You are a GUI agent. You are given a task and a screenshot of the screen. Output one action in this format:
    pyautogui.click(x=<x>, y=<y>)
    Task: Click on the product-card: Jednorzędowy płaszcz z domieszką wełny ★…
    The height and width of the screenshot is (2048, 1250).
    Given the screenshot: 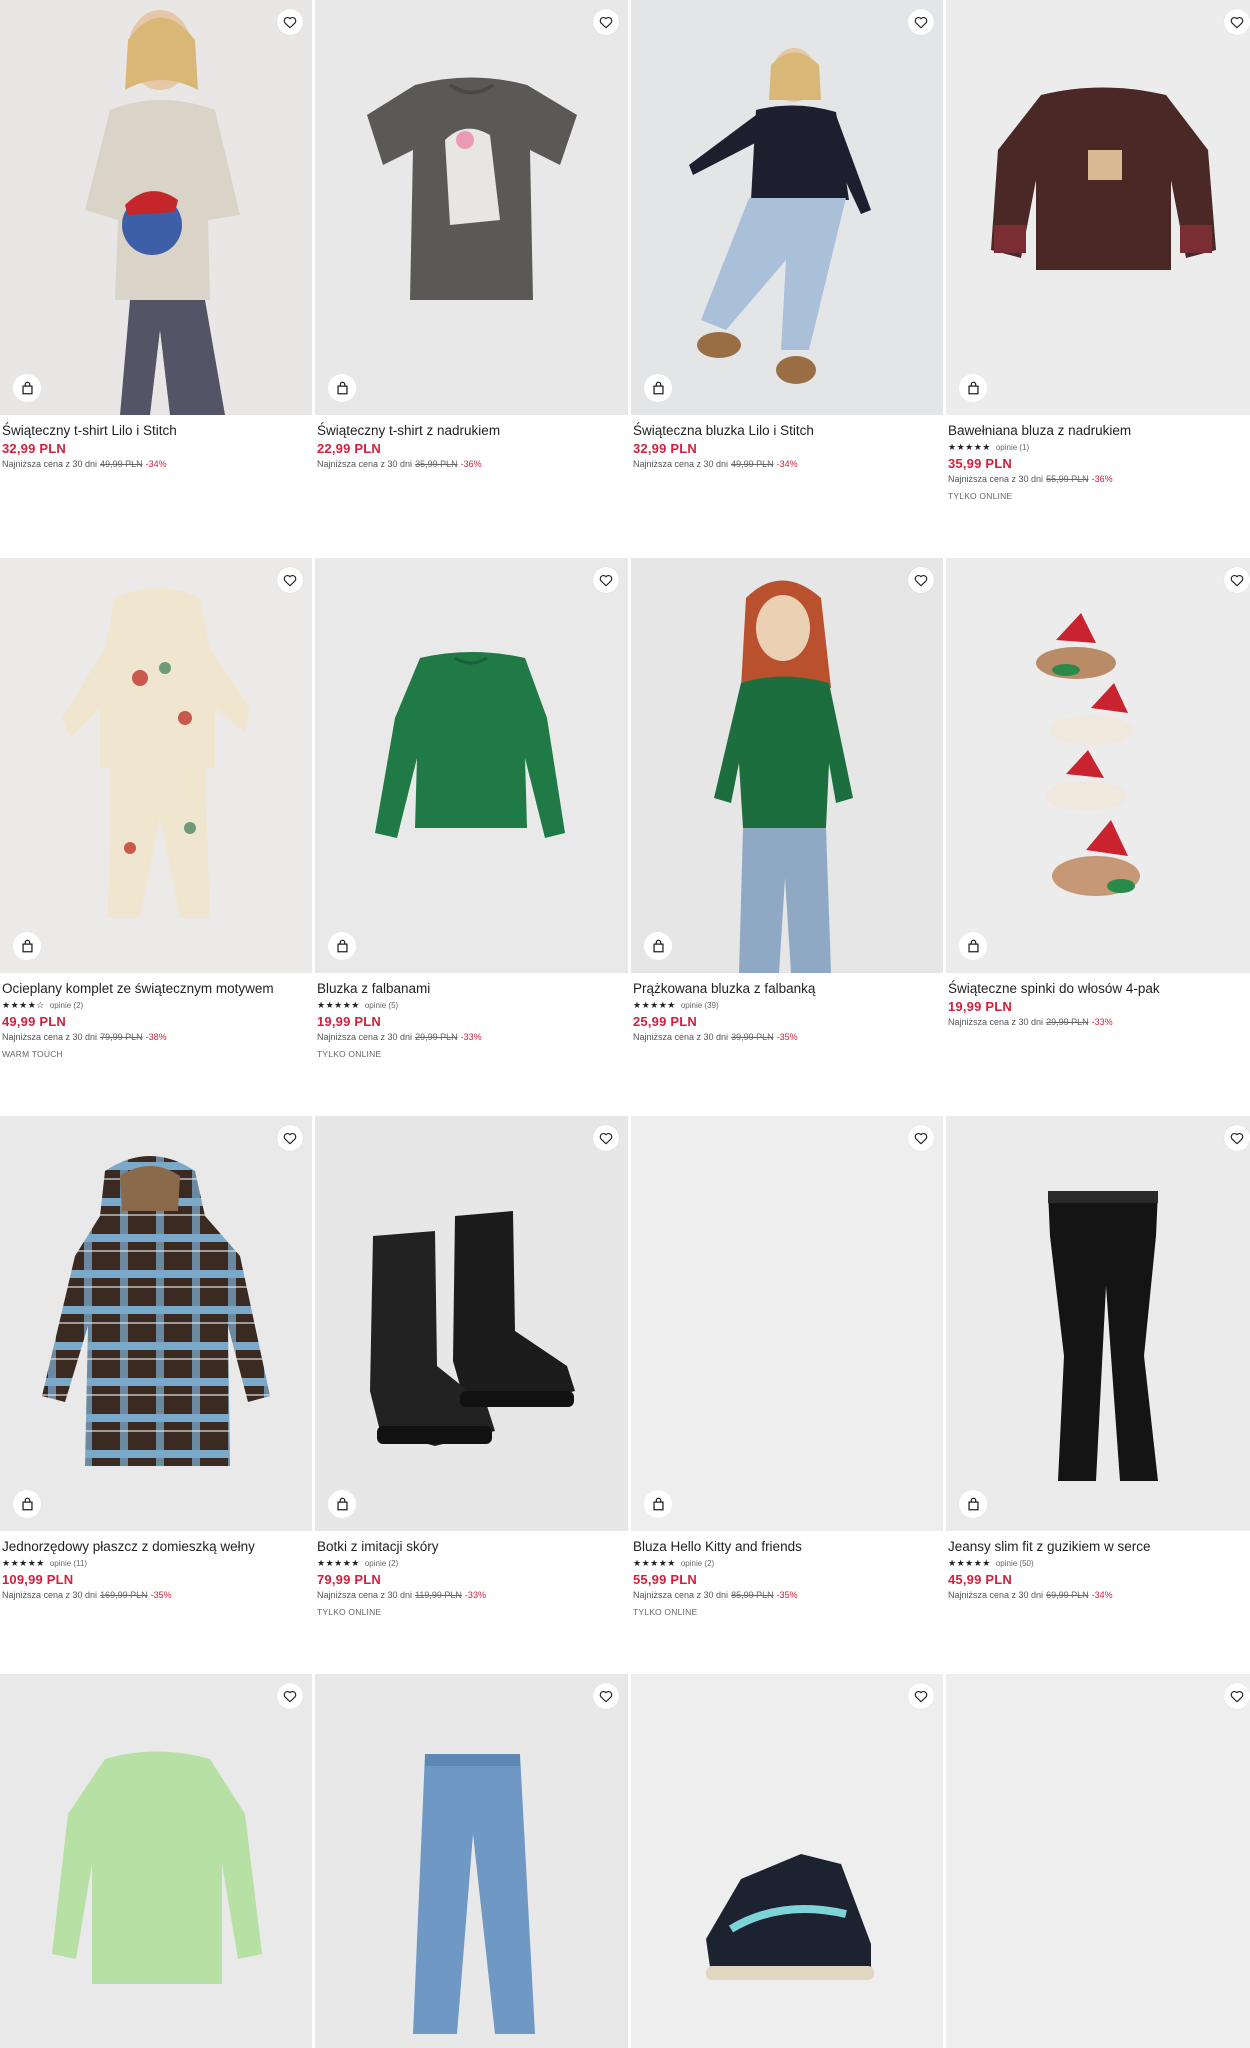 What is the action you would take?
    pyautogui.click(x=156, y=1395)
    